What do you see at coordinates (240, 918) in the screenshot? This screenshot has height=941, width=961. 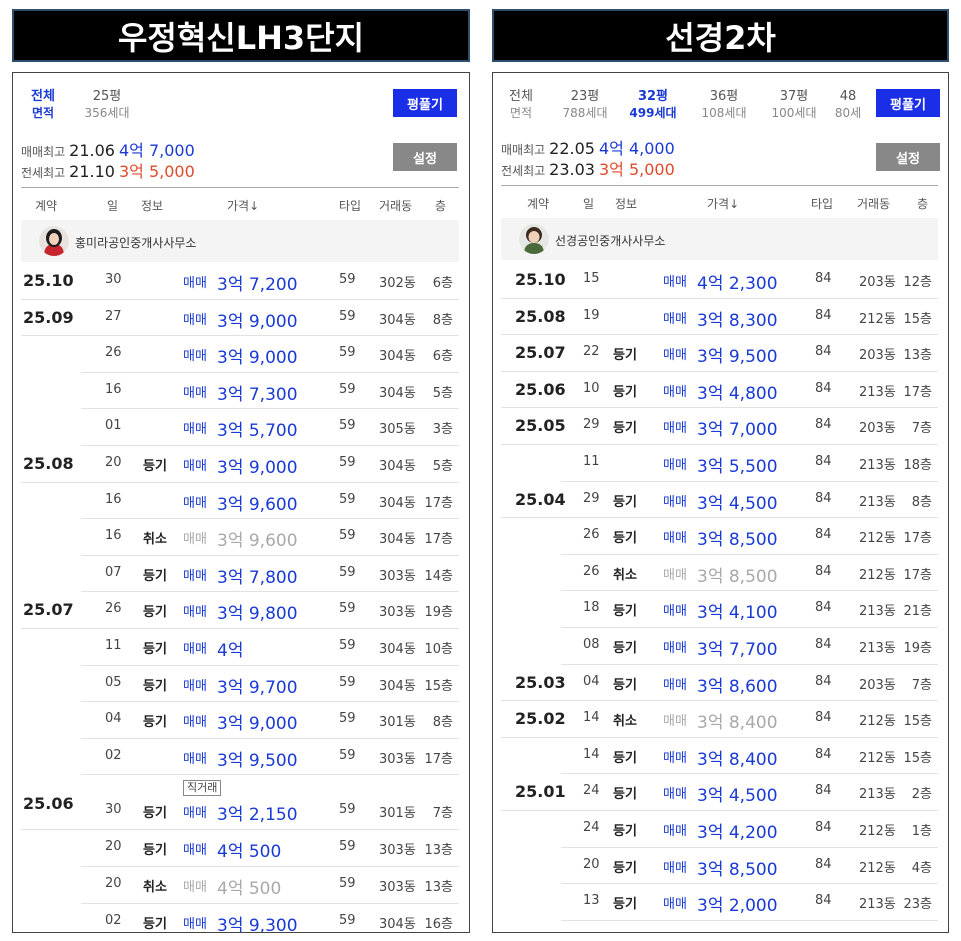 I see `table-row: 02 등기 매매 3억 9,300 59 304동 16층` at bounding box center [240, 918].